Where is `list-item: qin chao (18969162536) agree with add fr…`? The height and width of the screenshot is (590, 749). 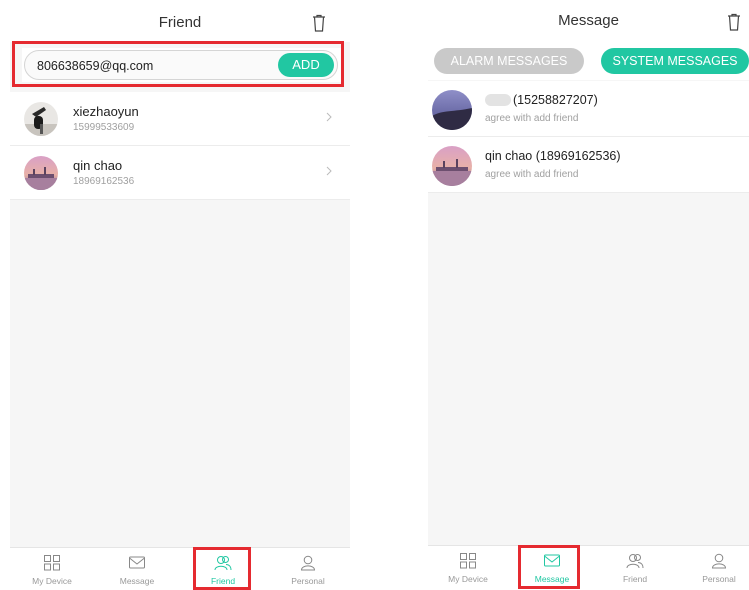
list-item: qin chao (18969162536) agree with add fr… is located at coordinates (588, 165).